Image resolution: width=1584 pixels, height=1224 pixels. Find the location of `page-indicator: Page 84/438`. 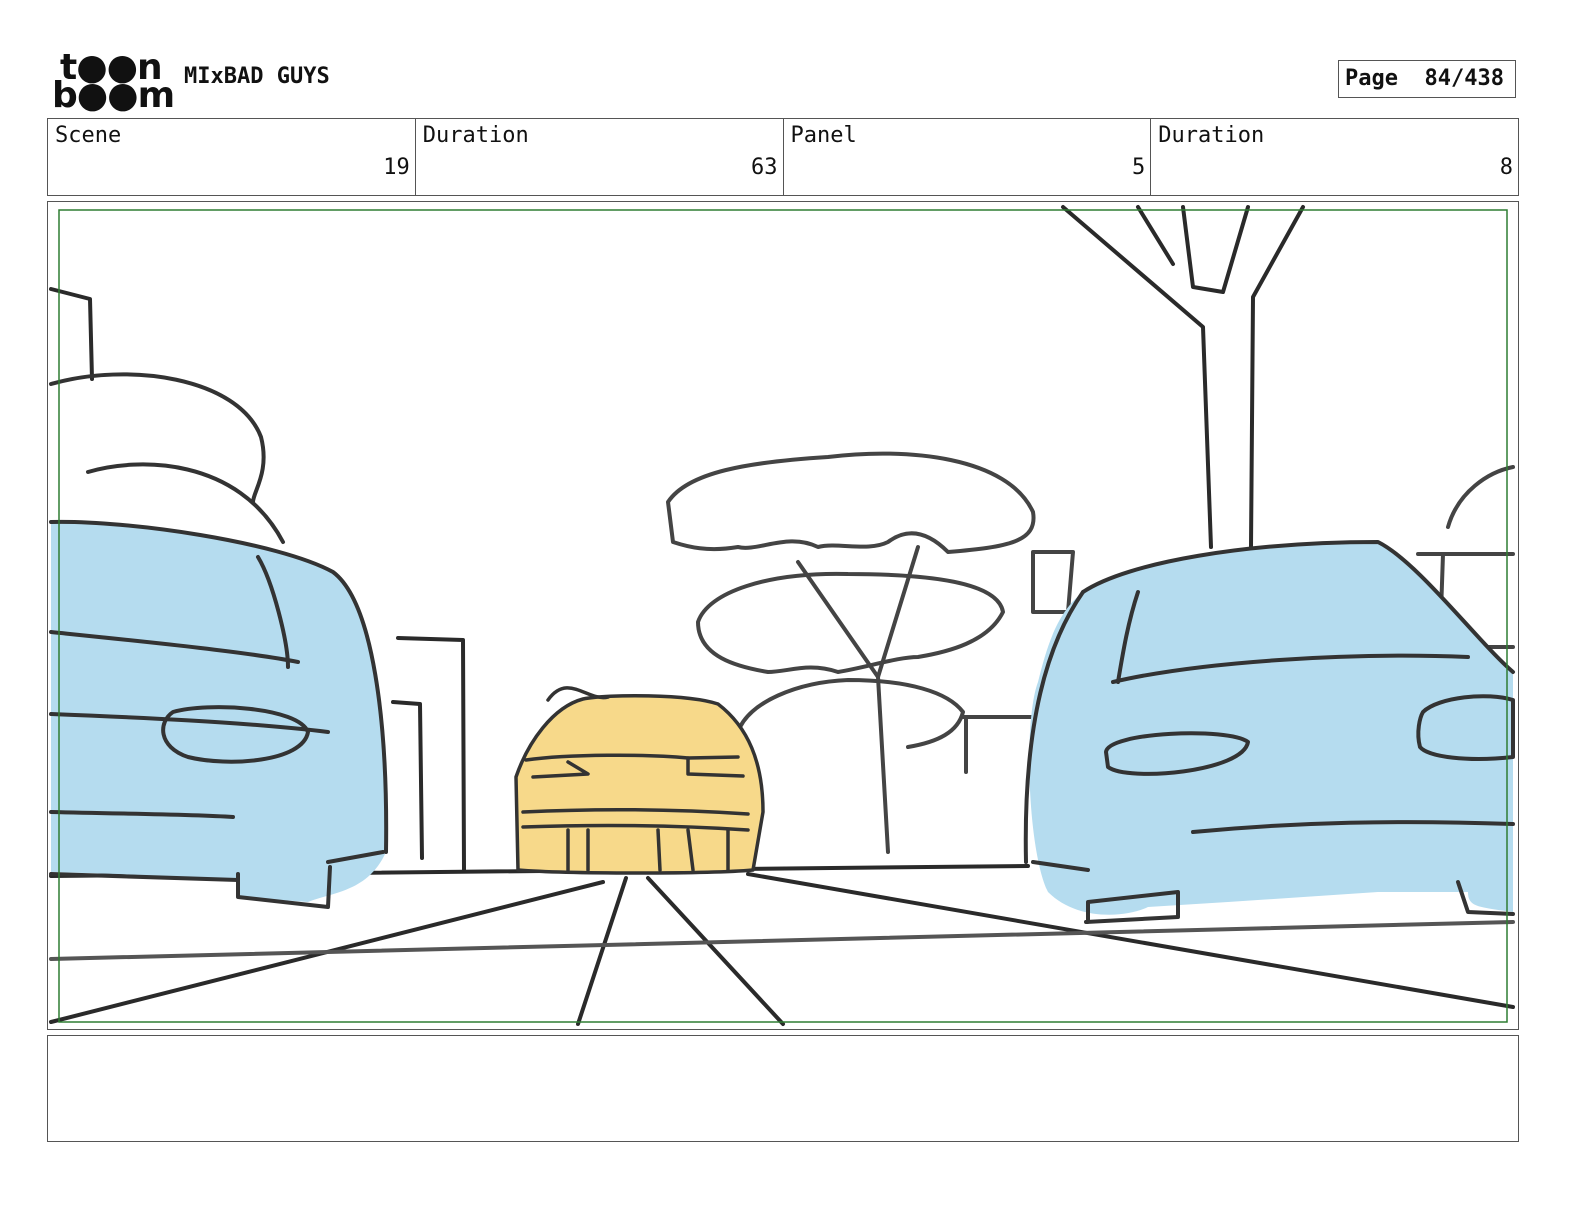

page-indicator: Page 84/438 is located at coordinates (1427, 79).